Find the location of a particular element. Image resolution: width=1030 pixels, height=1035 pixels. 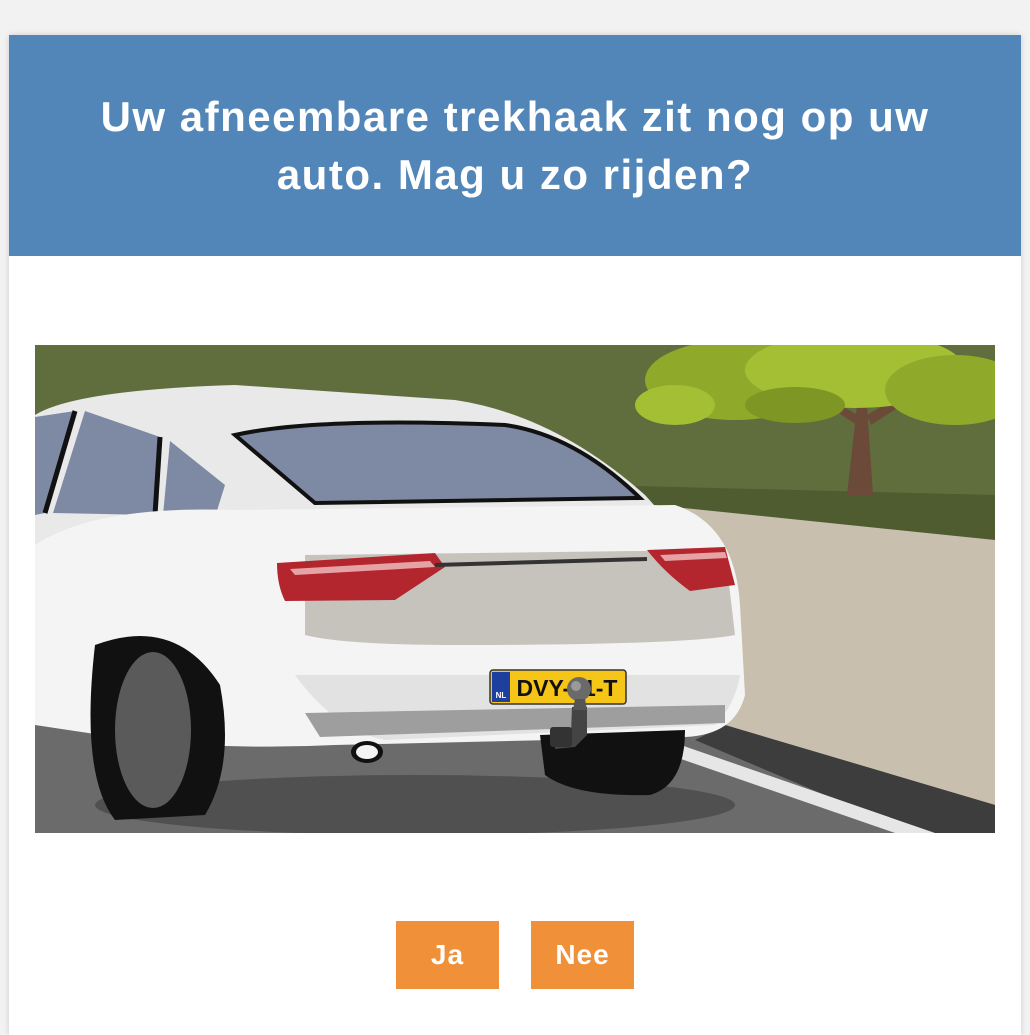

plate-number: DVY-41-T is located at coordinates (567, 688).